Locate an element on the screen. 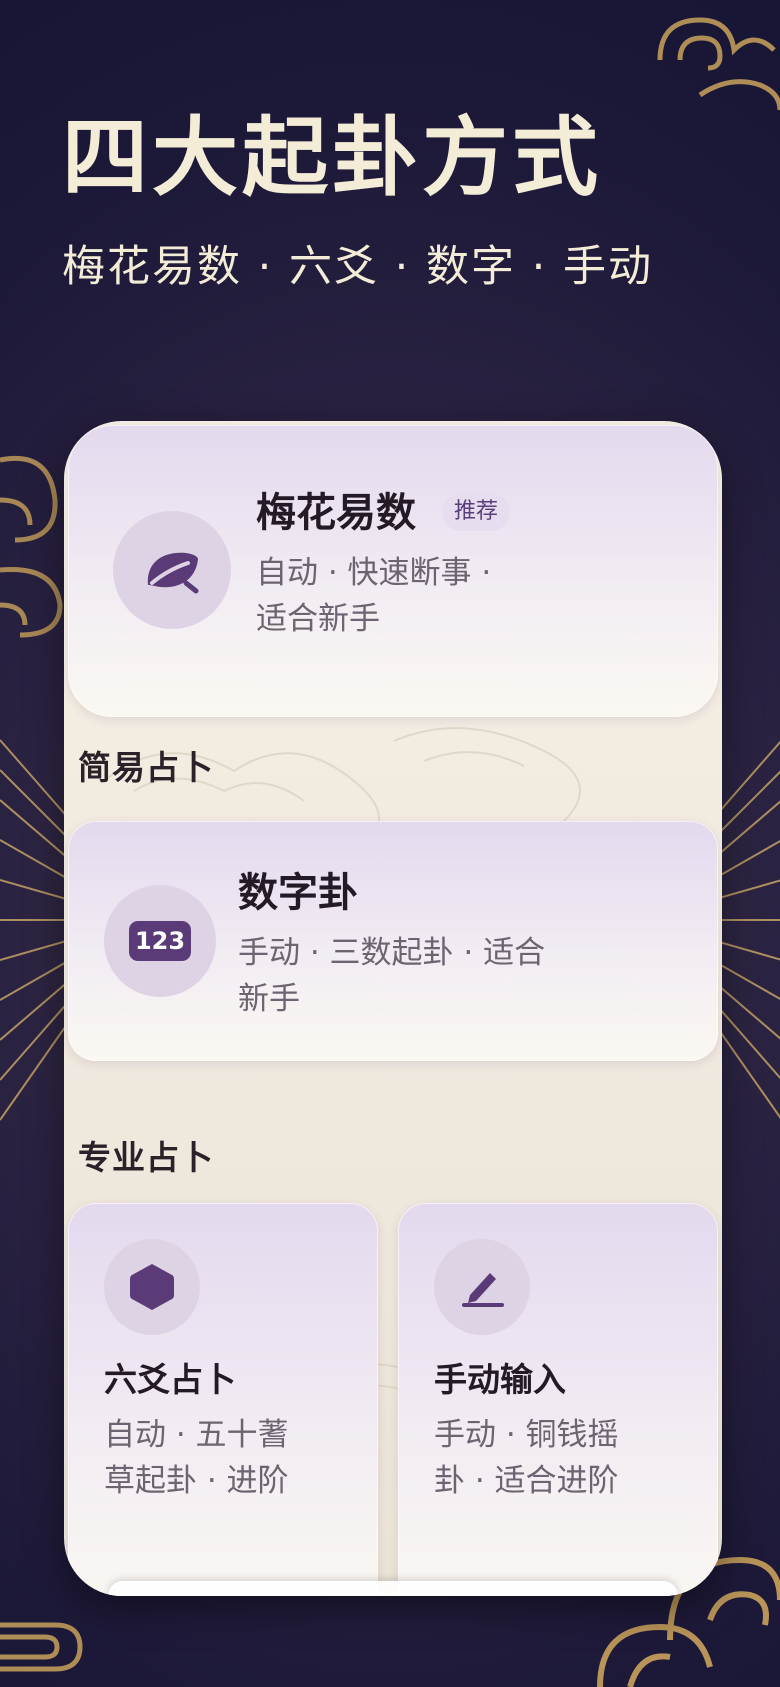  bottom-bar-hint is located at coordinates (393, 1588).